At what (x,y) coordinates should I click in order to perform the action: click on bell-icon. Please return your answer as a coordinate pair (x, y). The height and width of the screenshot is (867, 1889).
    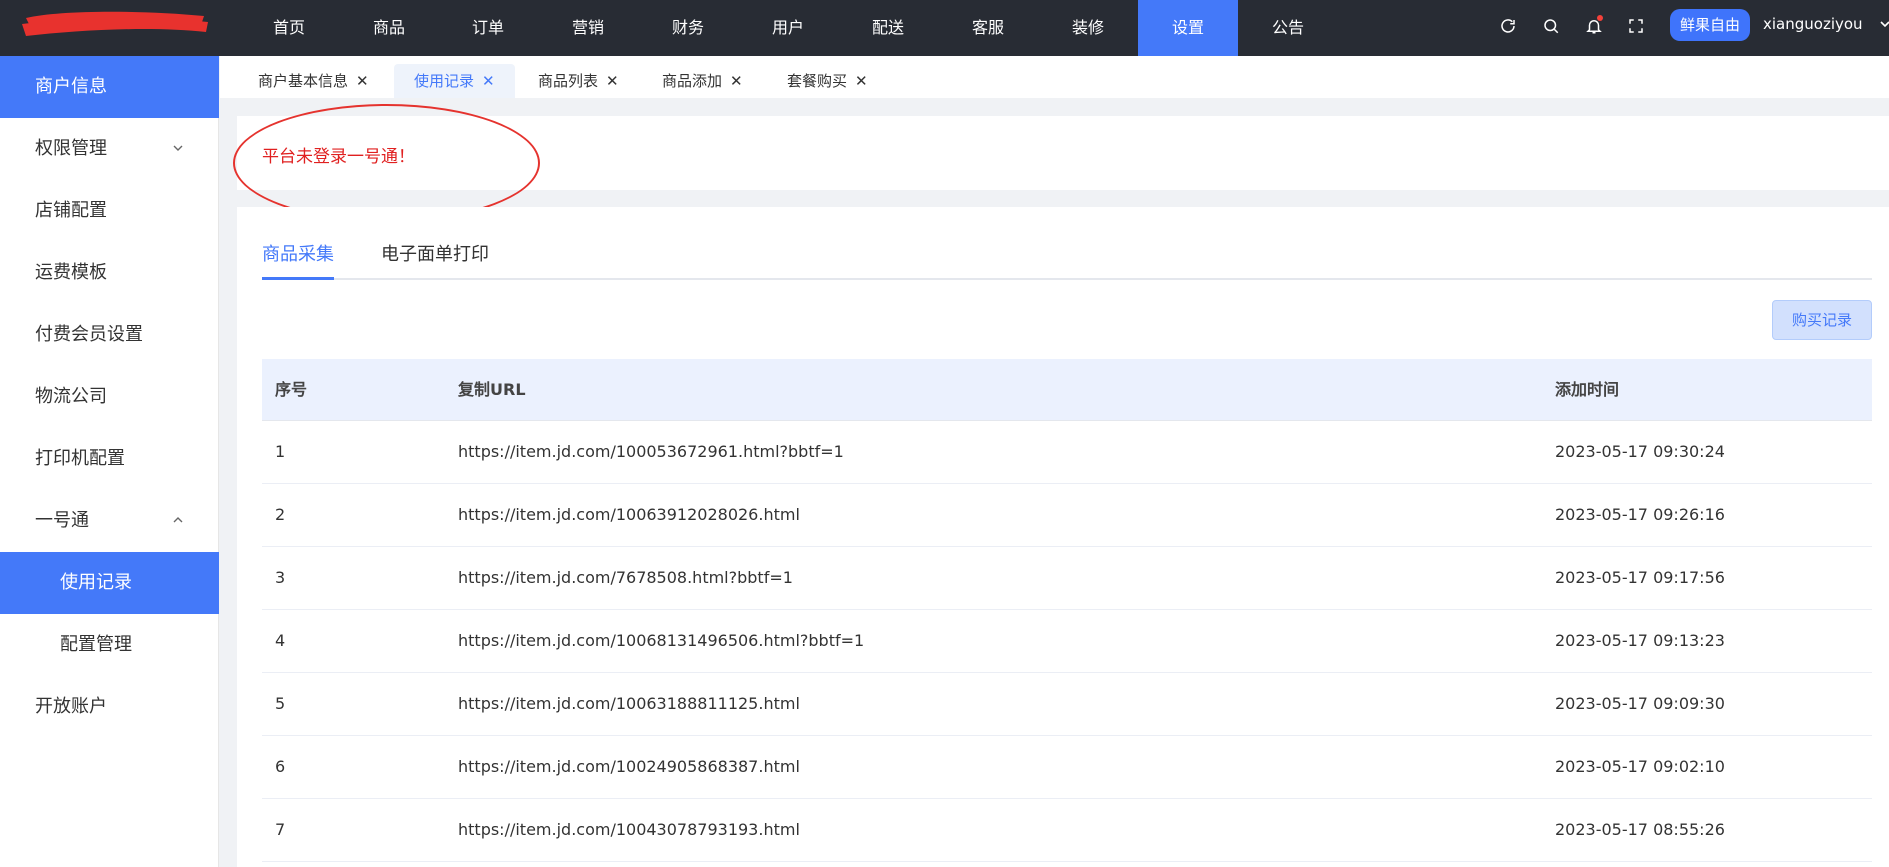
    Looking at the image, I should click on (1594, 26).